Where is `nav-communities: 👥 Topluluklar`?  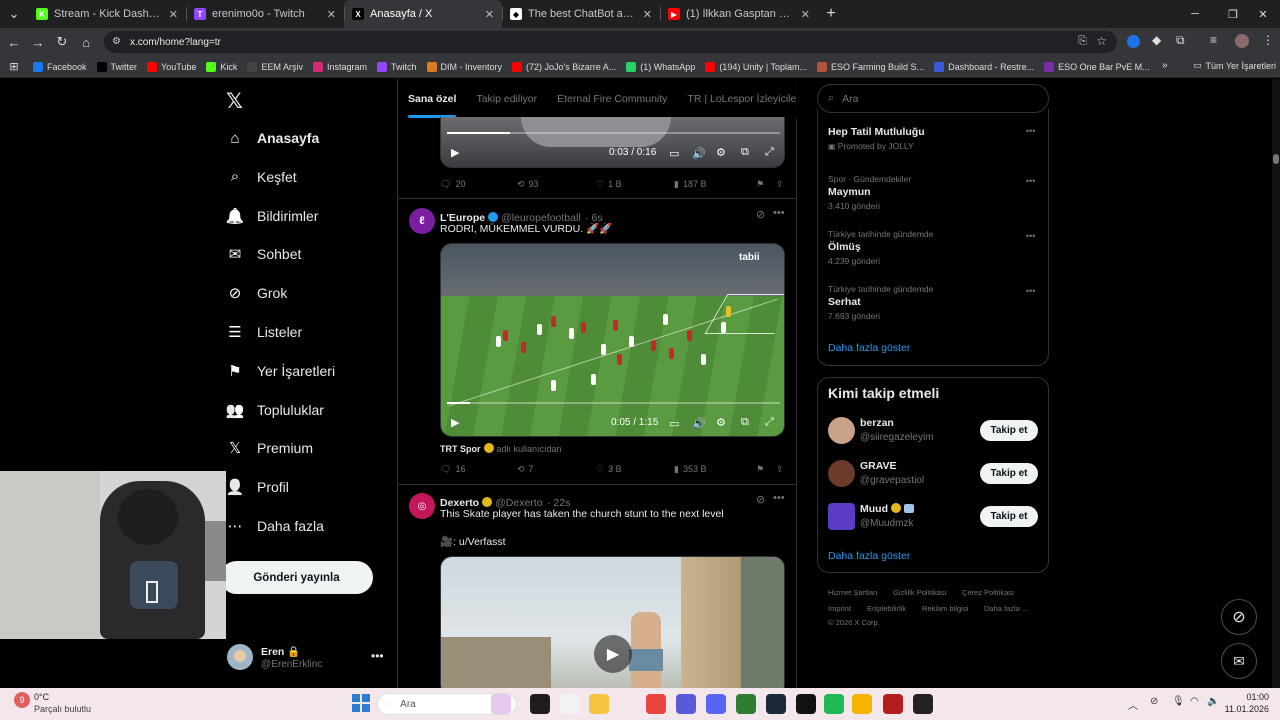
nav-communities: 👥 Topluluklar is located at coordinates (275, 410).